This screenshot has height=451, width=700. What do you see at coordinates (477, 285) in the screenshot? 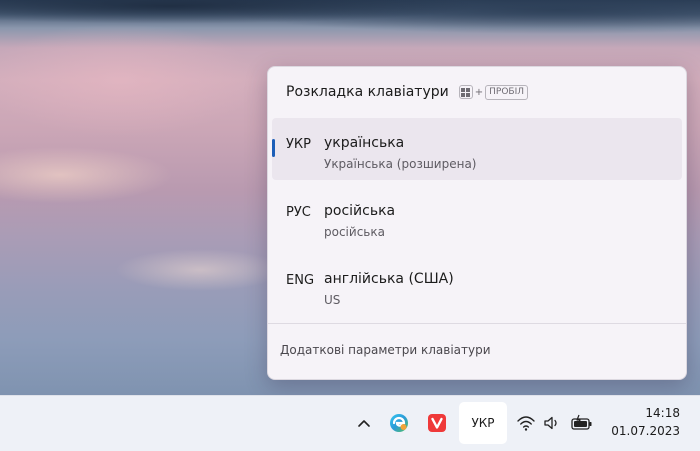
I see `language-item-eng: ENG англійська (США) US` at bounding box center [477, 285].